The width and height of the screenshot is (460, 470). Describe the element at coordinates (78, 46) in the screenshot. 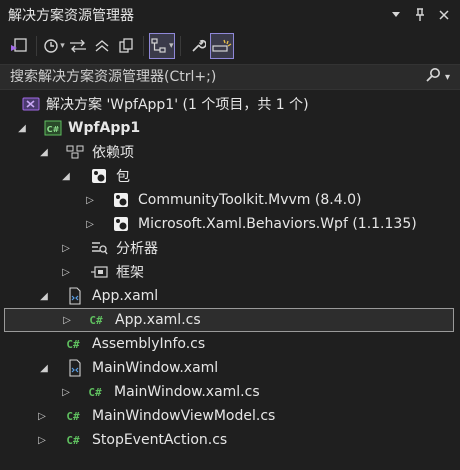

I see `sync-icon` at that location.